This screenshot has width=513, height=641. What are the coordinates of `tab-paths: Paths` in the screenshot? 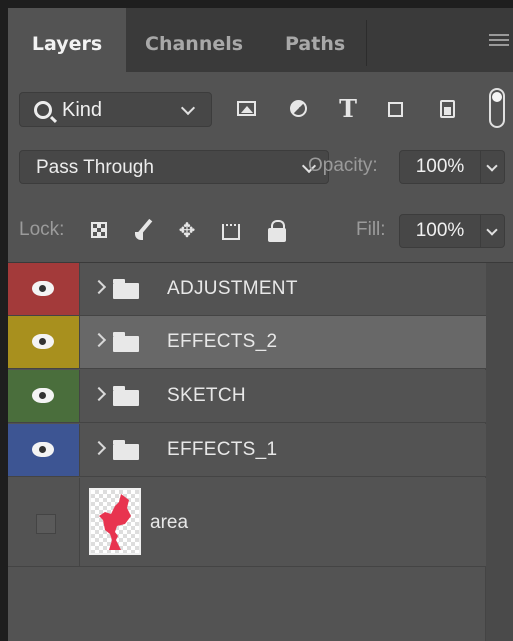 It's located at (315, 40).